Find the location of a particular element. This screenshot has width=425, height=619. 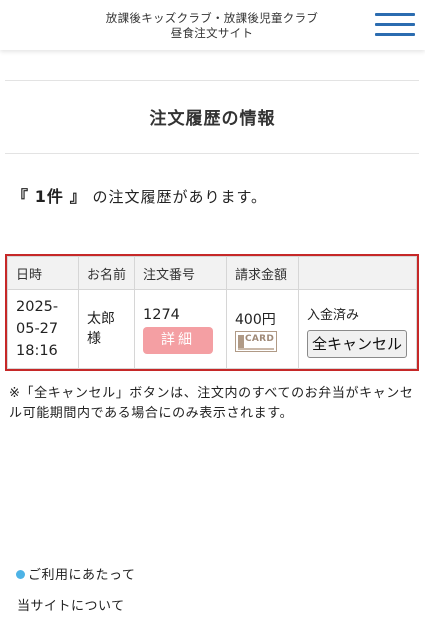

hamburger-menu-icon is located at coordinates (395, 25).